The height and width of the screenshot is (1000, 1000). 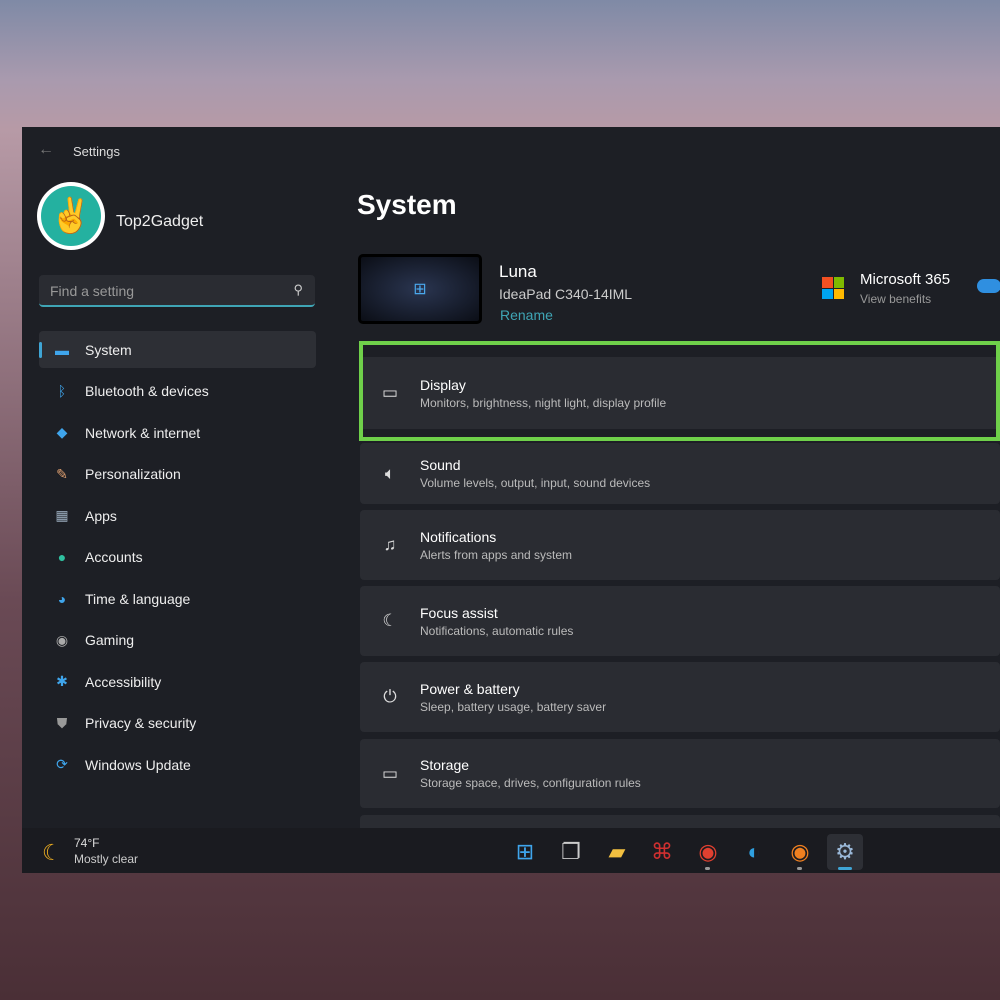 I want to click on sidebar-item-label: Accounts, so click(x=114, y=557).